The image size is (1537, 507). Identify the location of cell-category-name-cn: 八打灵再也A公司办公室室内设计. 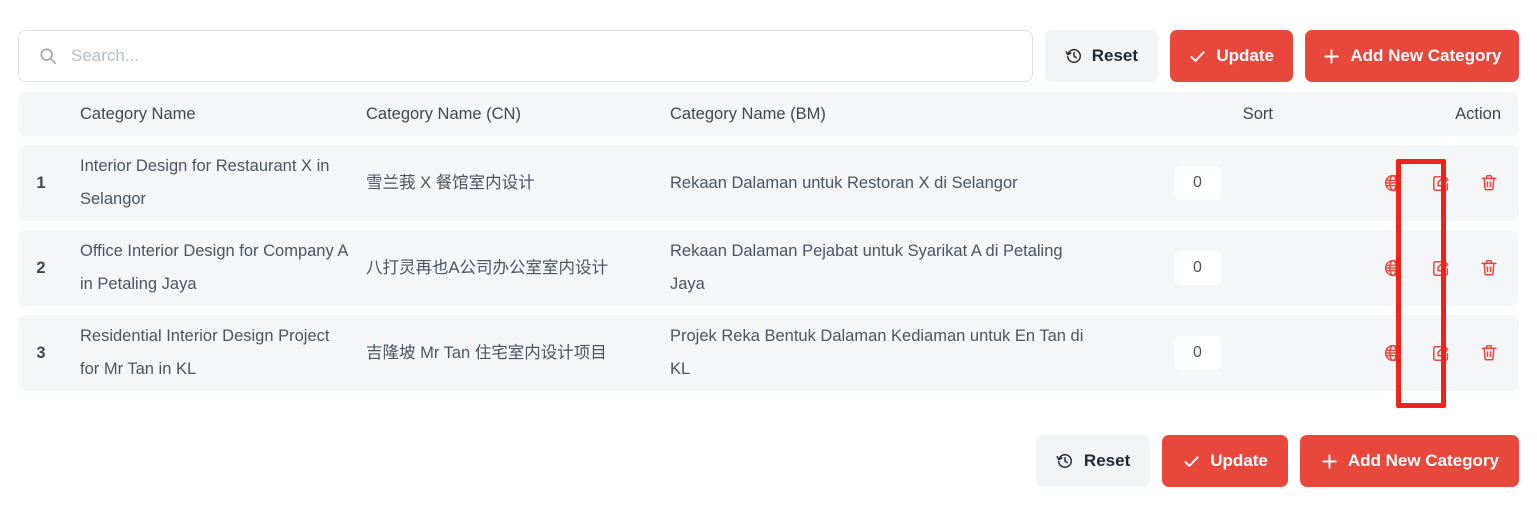
(487, 267).